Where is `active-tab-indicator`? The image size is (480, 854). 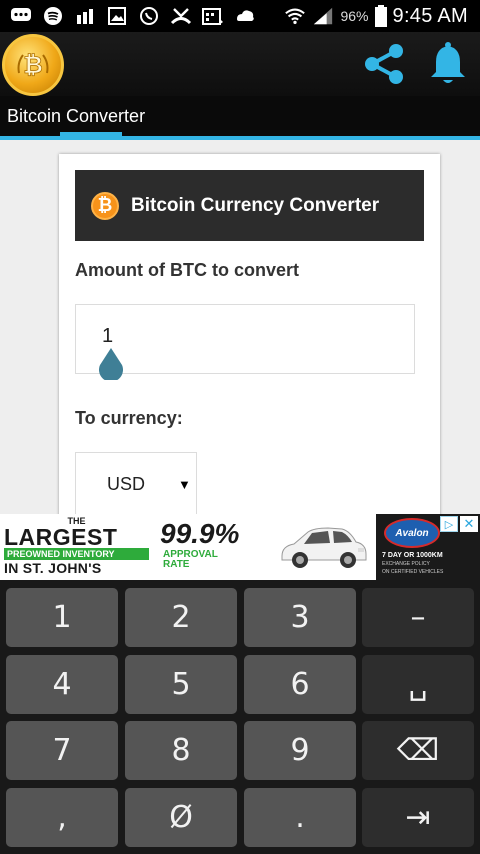
active-tab-indicator is located at coordinates (91, 134).